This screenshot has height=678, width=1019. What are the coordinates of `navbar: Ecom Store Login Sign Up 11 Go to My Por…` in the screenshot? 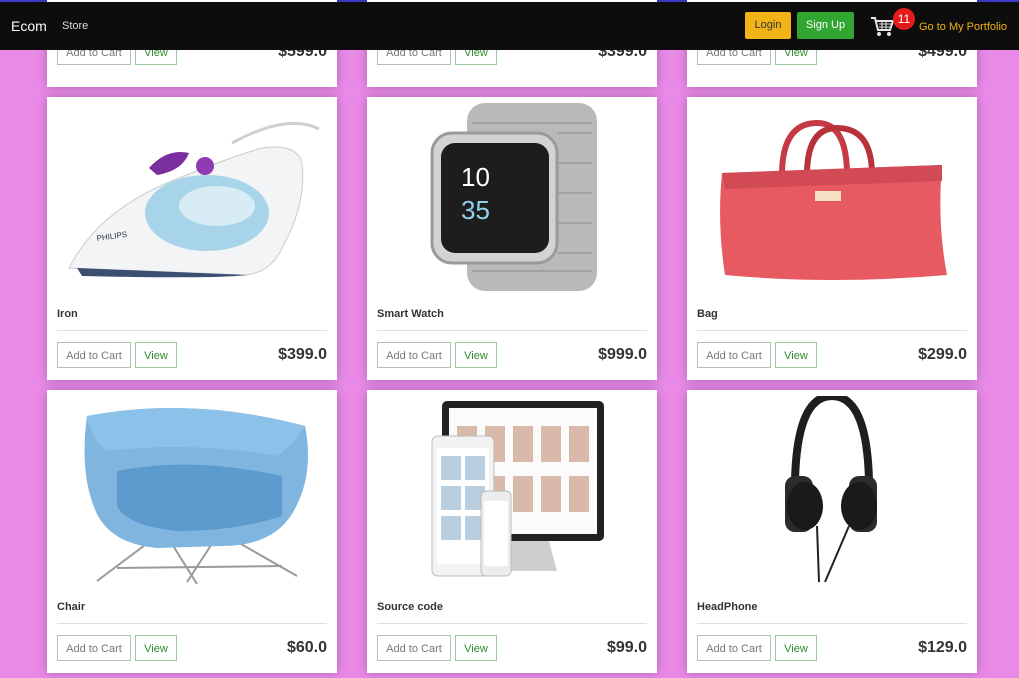 It's located at (509, 26).